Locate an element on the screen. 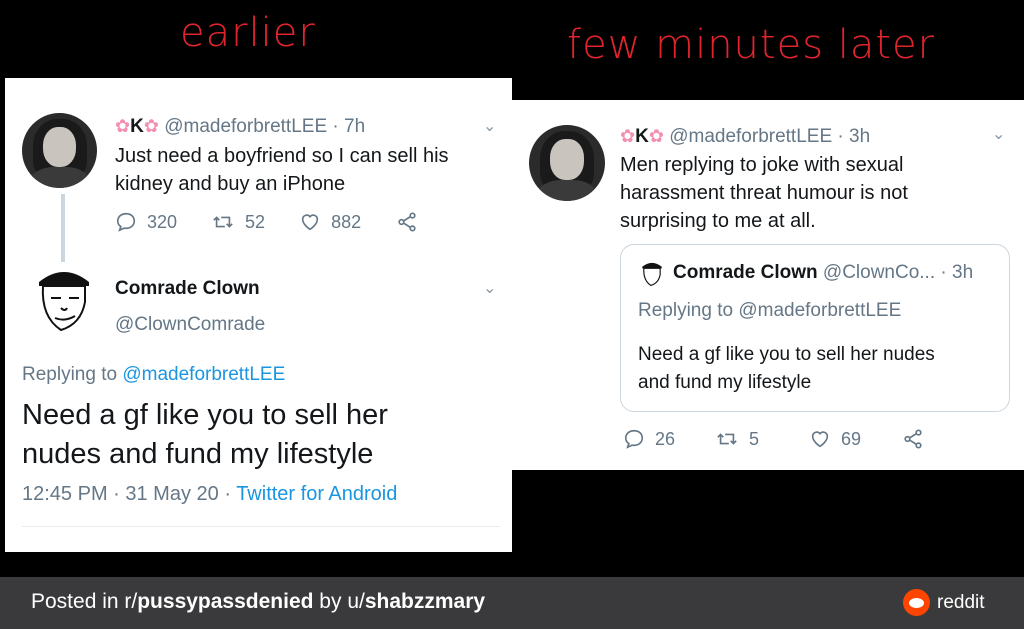 The image size is (1024, 629). tweet-actions: 26 5 69 is located at coordinates (796, 439).